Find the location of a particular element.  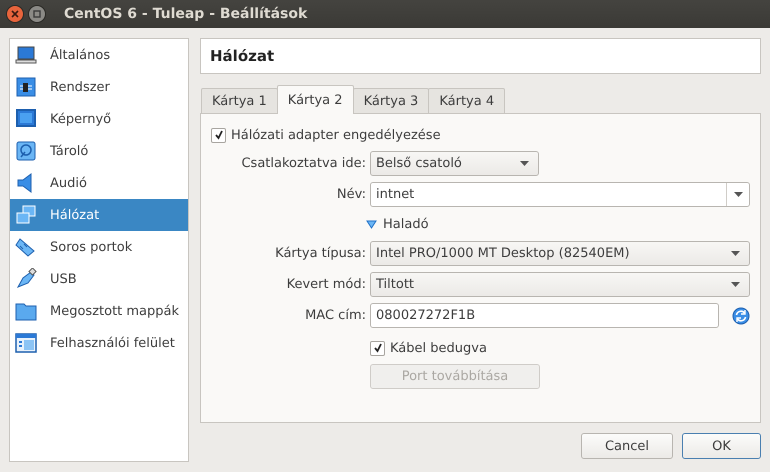

square-icon is located at coordinates (37, 14).